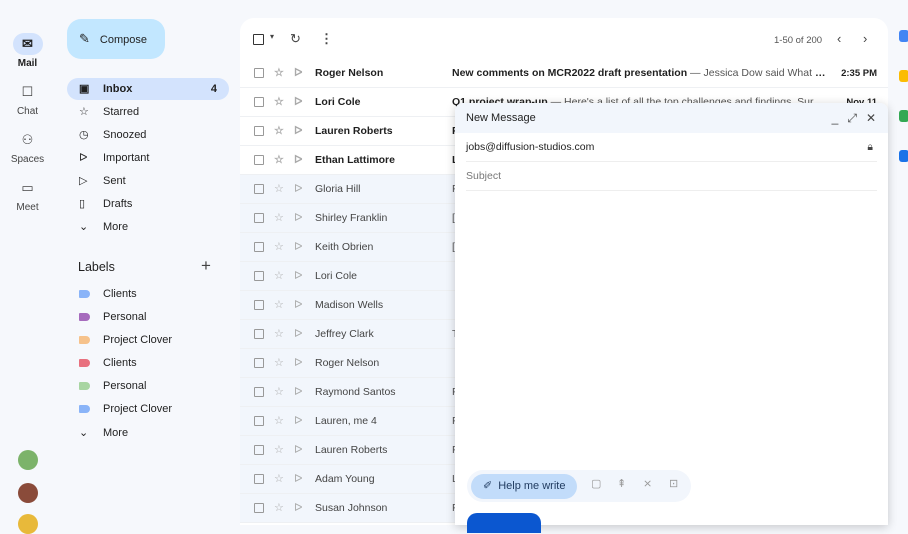 This screenshot has width=908, height=534. What do you see at coordinates (148, 135) in the screenshot?
I see `sidebar-item-snoozed: ◷ Snoozed` at bounding box center [148, 135].